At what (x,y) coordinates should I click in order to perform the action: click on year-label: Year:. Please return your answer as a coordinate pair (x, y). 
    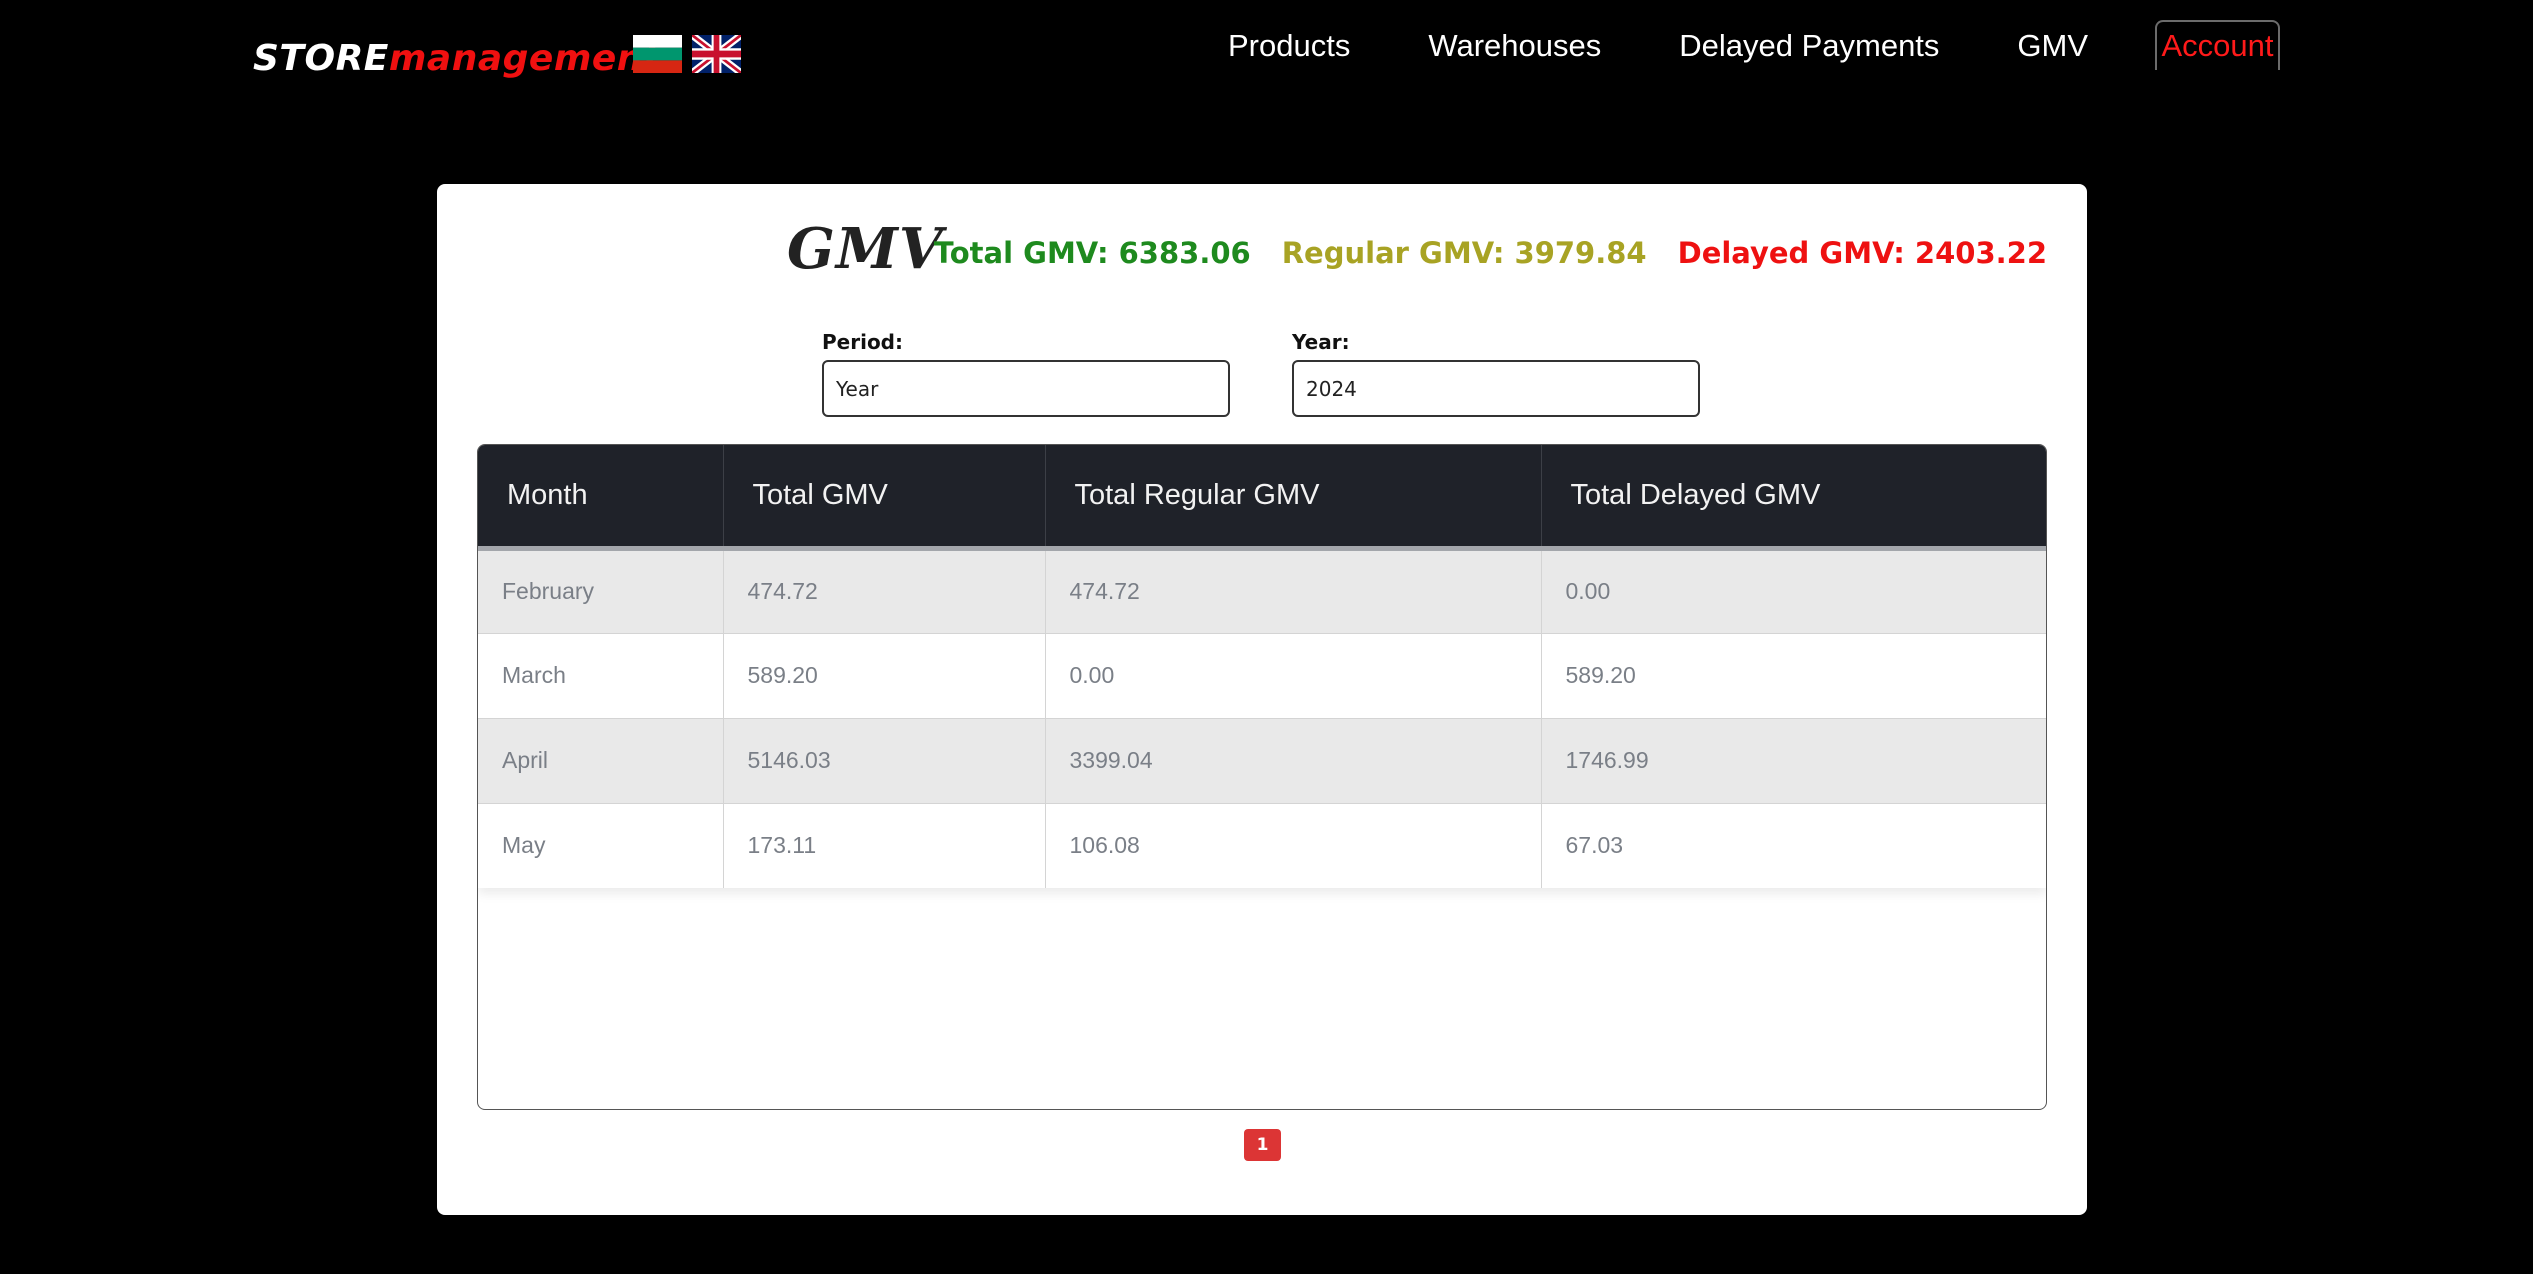
    Looking at the image, I should click on (1321, 342).